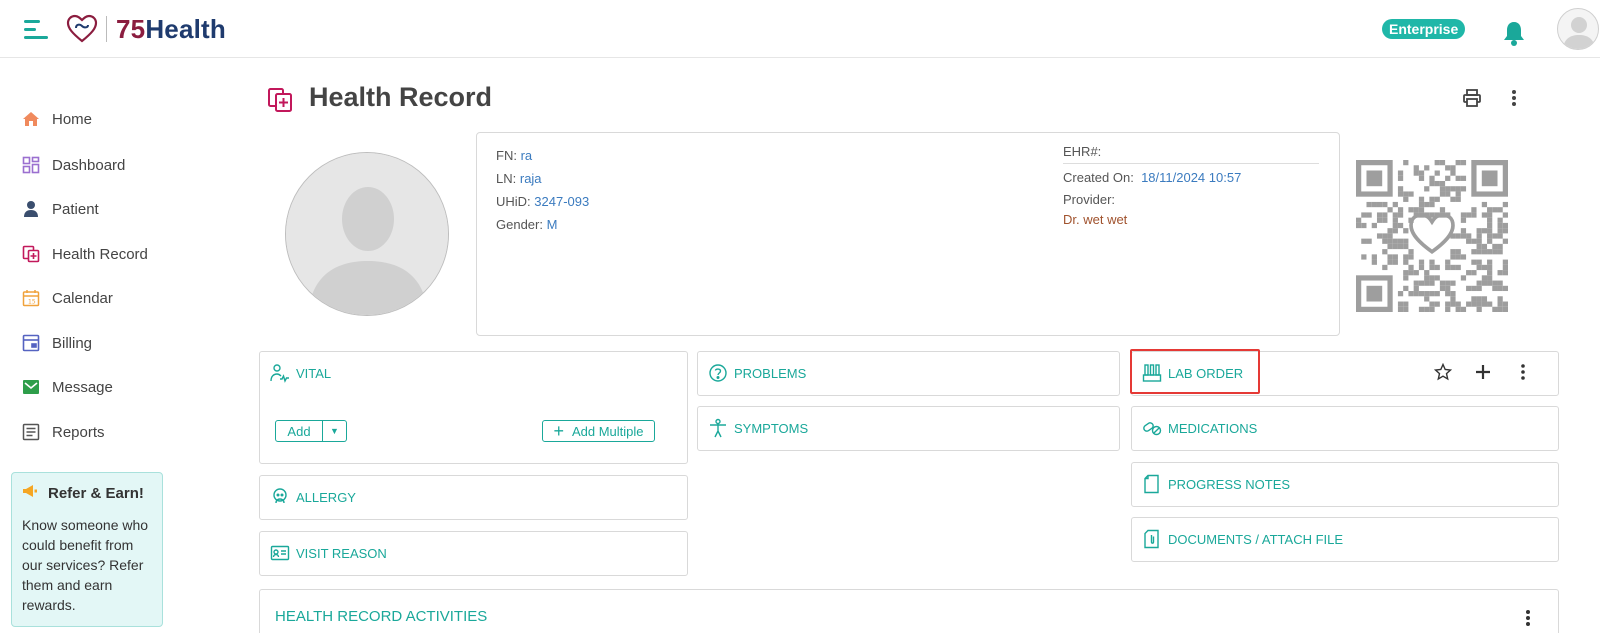  I want to click on medications-header: MEDICATIONS, so click(1199, 428).